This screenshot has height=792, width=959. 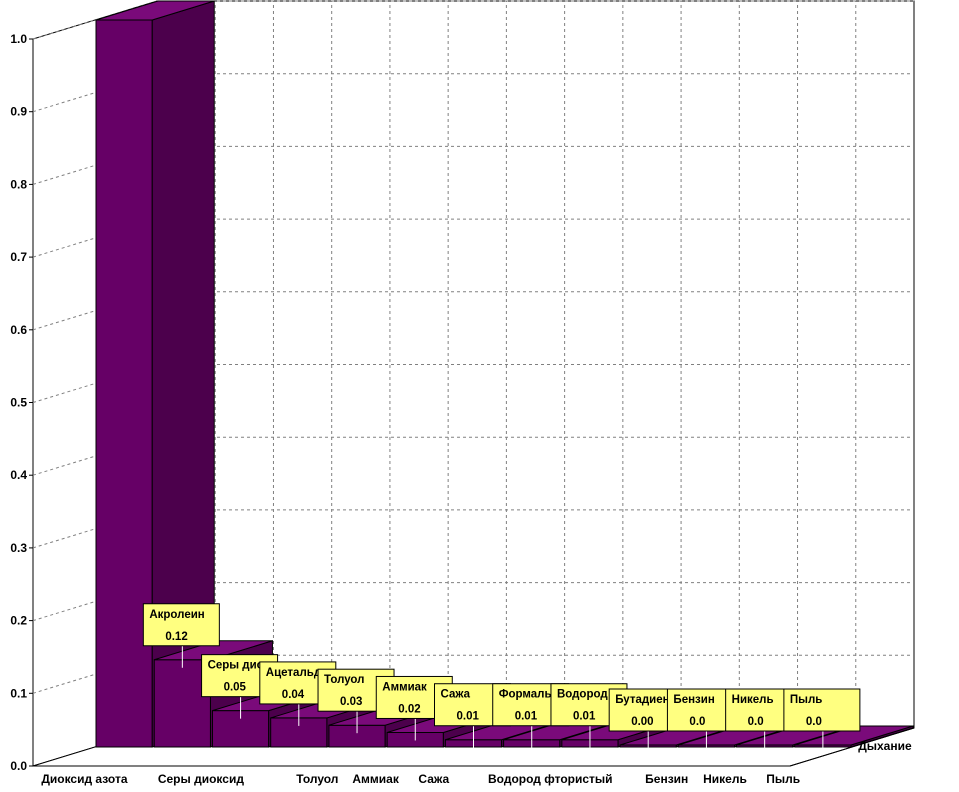 What do you see at coordinates (18, 403) in the screenshot?
I see `y-tick-label: 0.5` at bounding box center [18, 403].